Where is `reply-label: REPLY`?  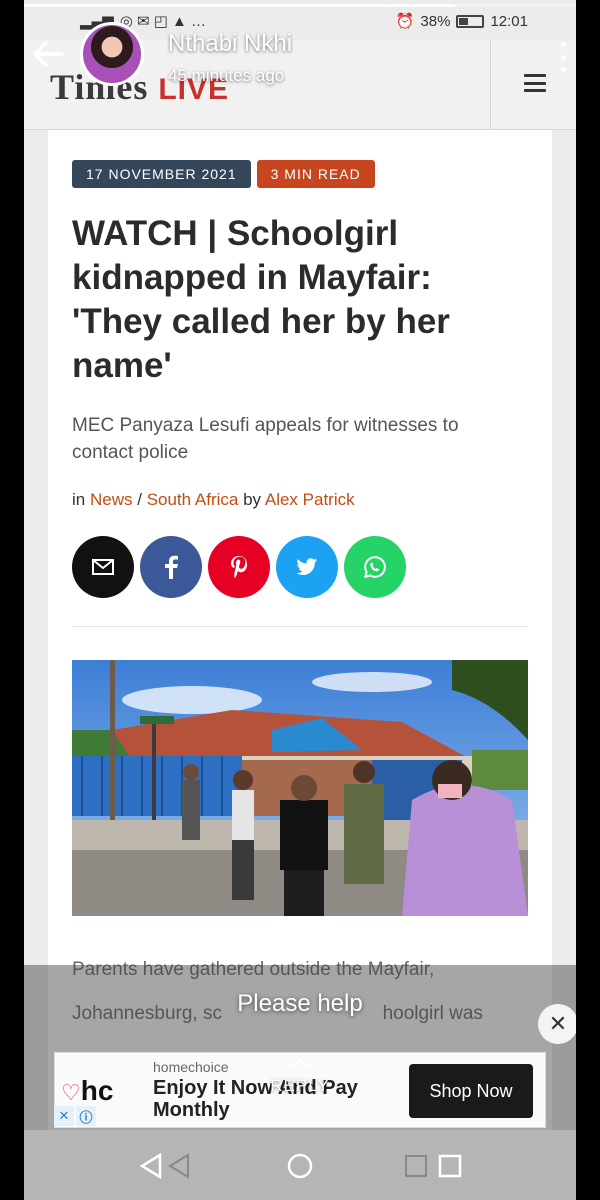 reply-label: REPLY is located at coordinates (300, 1085).